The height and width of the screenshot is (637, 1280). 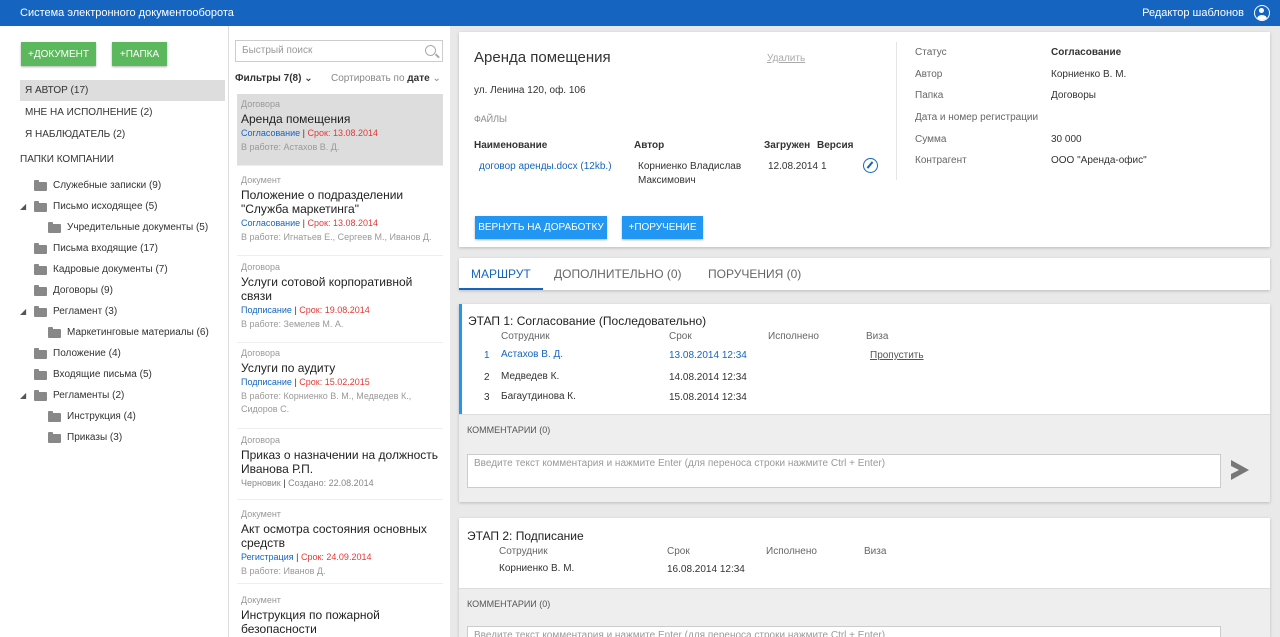 What do you see at coordinates (525, 536) in the screenshot?
I see `stage-title: ЭТАП 2: Подписание` at bounding box center [525, 536].